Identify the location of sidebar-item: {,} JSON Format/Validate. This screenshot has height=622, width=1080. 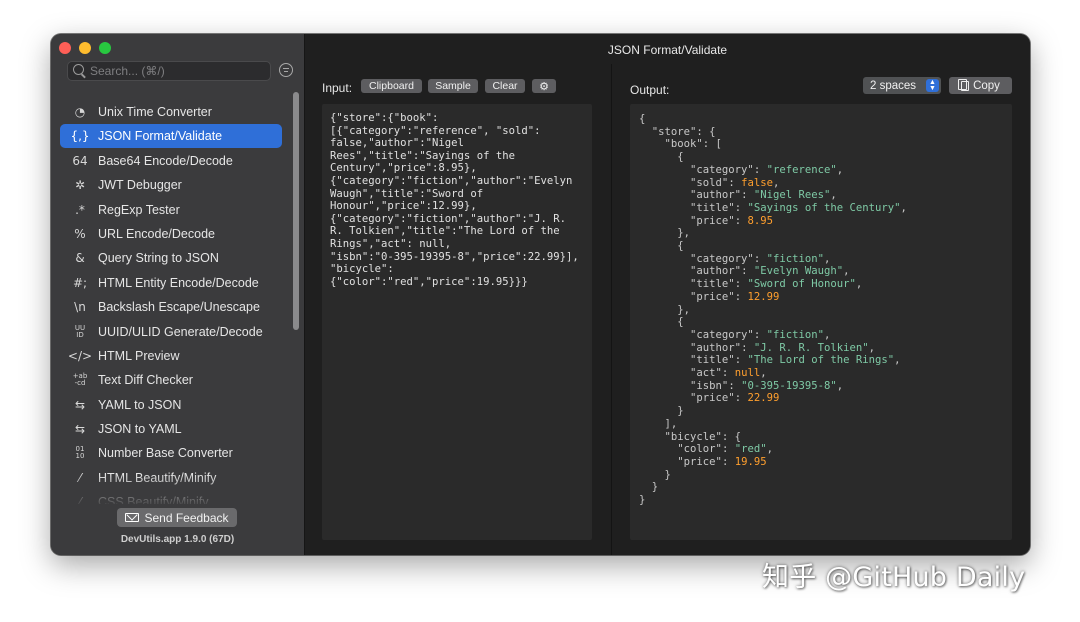
(171, 136).